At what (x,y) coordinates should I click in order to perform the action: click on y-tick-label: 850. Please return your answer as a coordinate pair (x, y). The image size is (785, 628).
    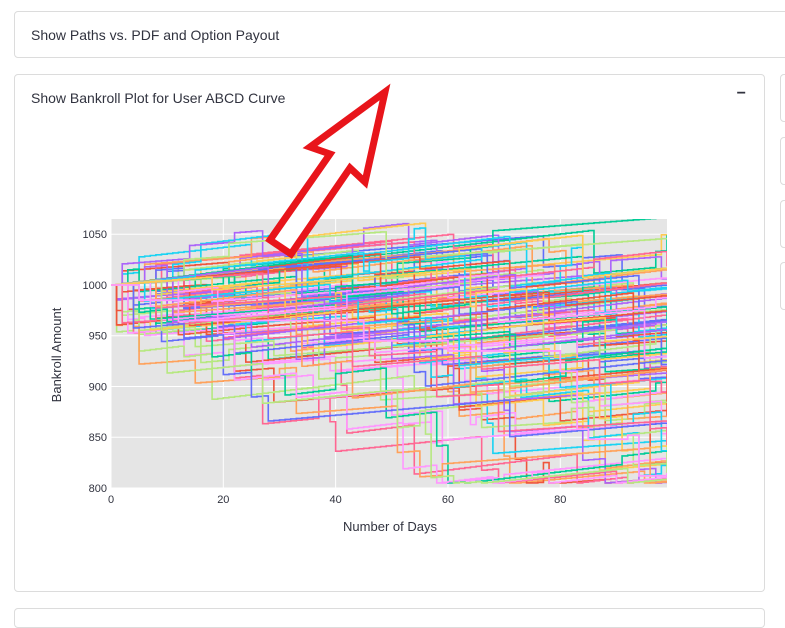
    Looking at the image, I should click on (98, 438).